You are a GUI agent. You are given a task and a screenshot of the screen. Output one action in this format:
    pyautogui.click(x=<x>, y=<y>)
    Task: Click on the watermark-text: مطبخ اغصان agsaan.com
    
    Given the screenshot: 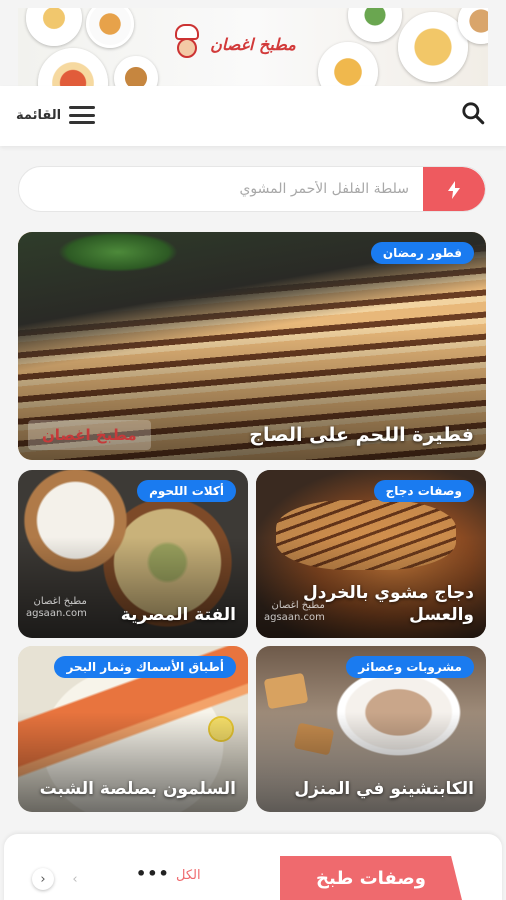 What is the action you would take?
    pyautogui.click(x=56, y=607)
    